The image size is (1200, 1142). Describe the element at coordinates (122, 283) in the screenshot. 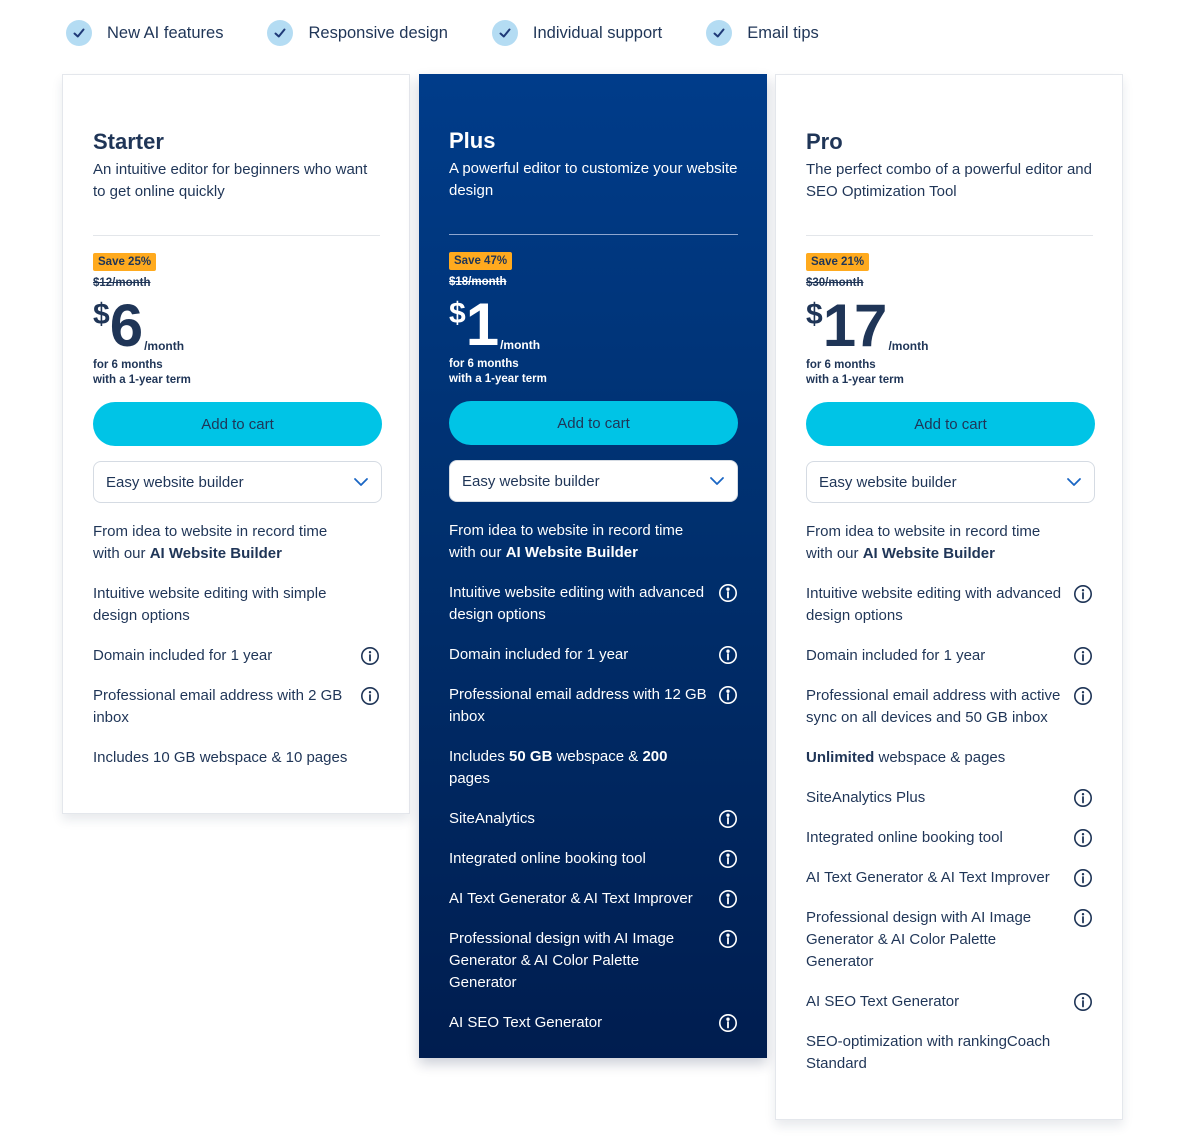

I see `old-price: $12/month` at that location.